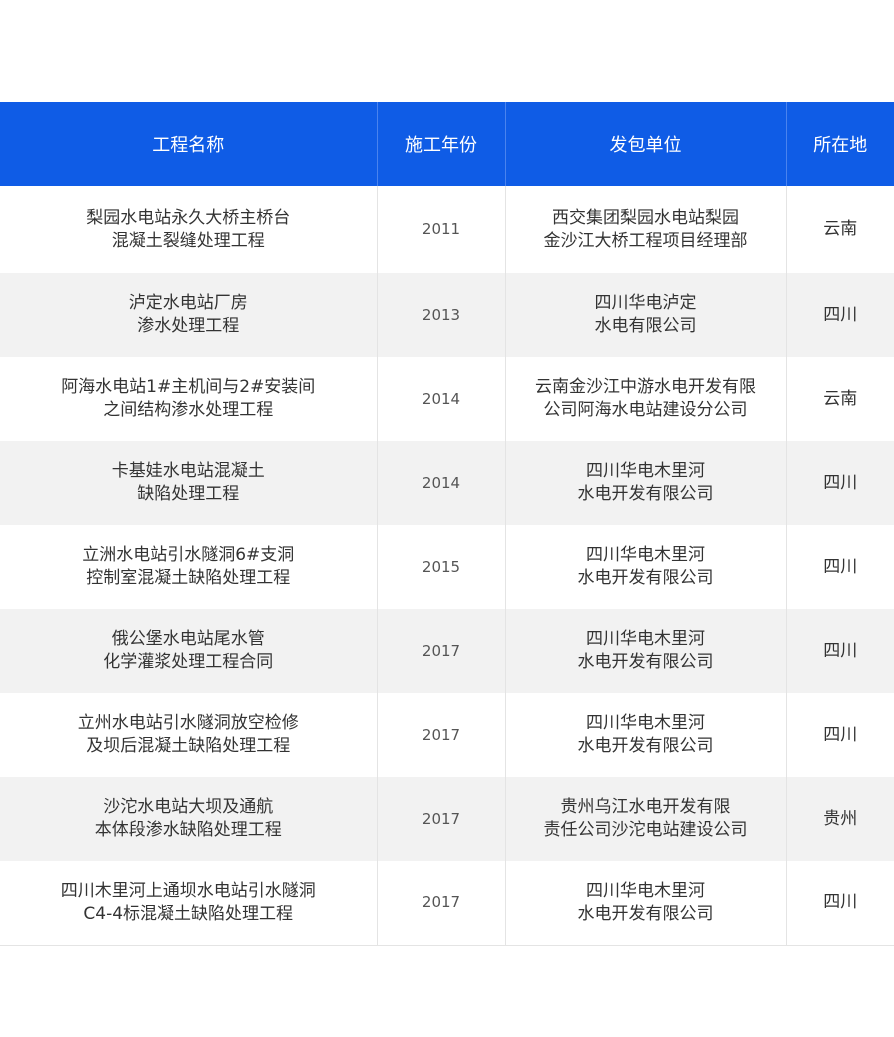 This screenshot has height=1037, width=894. What do you see at coordinates (645, 217) in the screenshot?
I see `client-line: 西交集团梨园水电站梨园` at bounding box center [645, 217].